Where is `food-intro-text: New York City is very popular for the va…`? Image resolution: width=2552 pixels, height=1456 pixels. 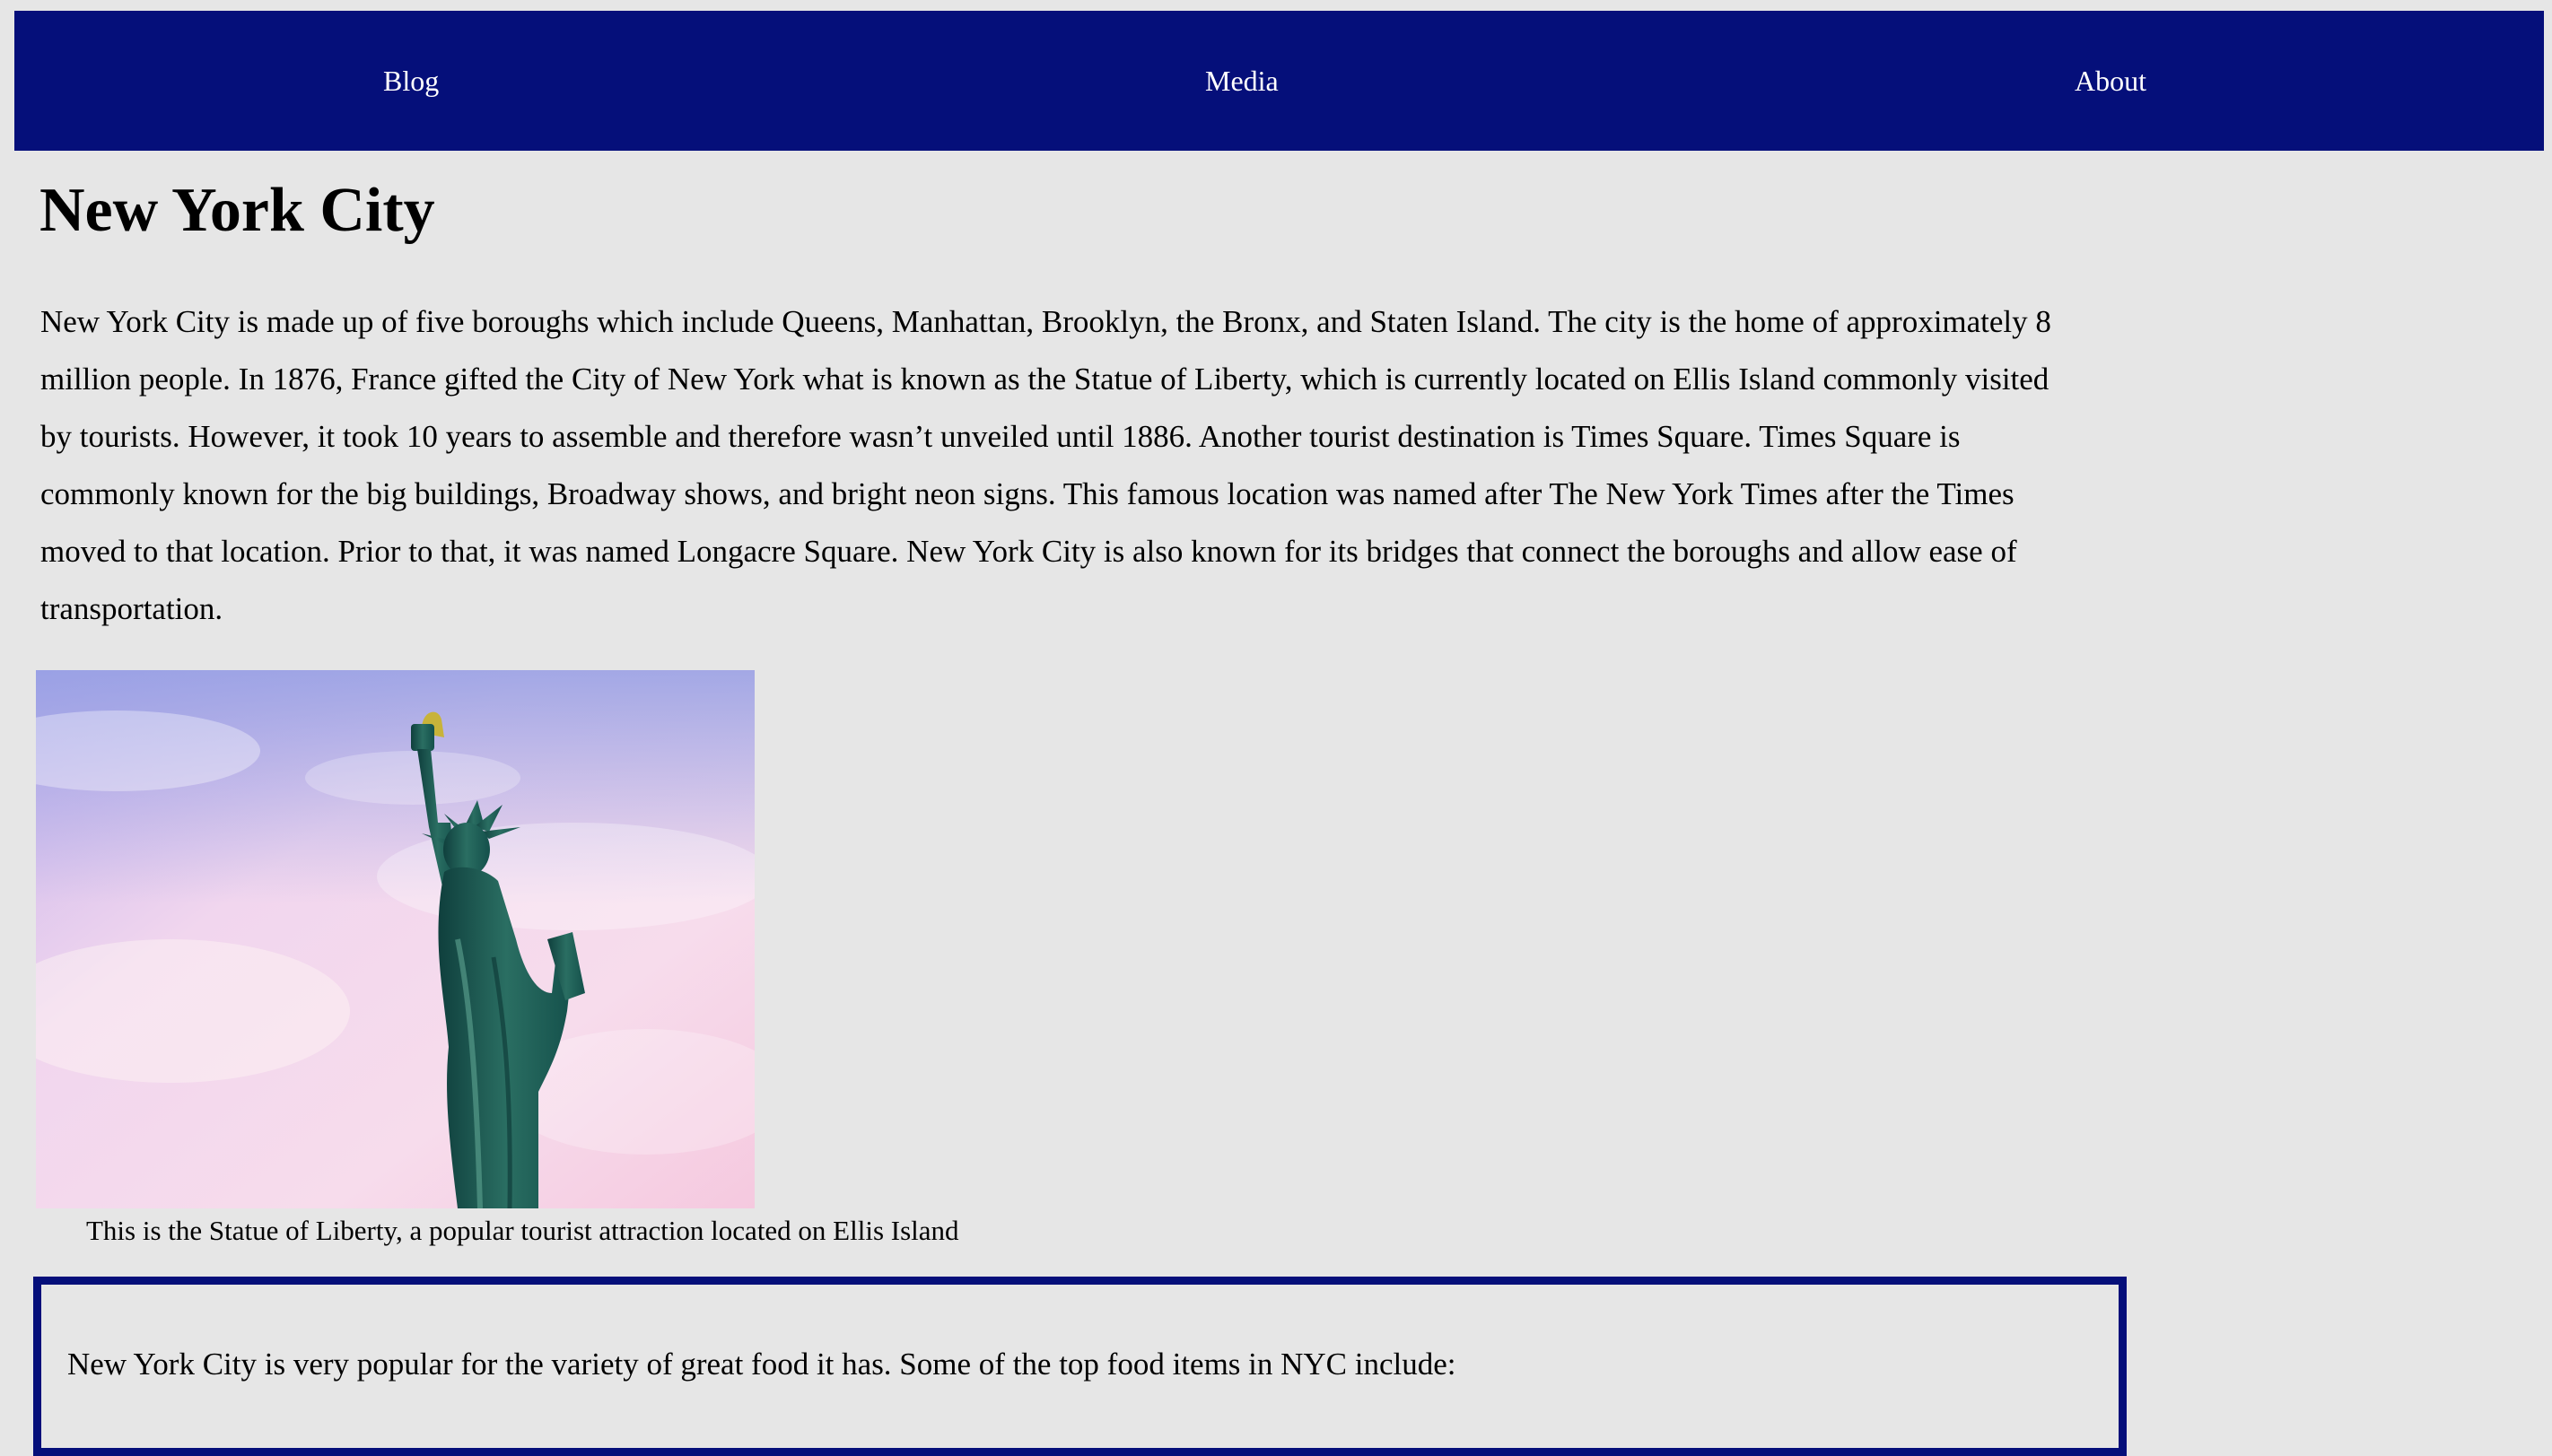
food-intro-text: New York City is very popular for the va… is located at coordinates (762, 1364).